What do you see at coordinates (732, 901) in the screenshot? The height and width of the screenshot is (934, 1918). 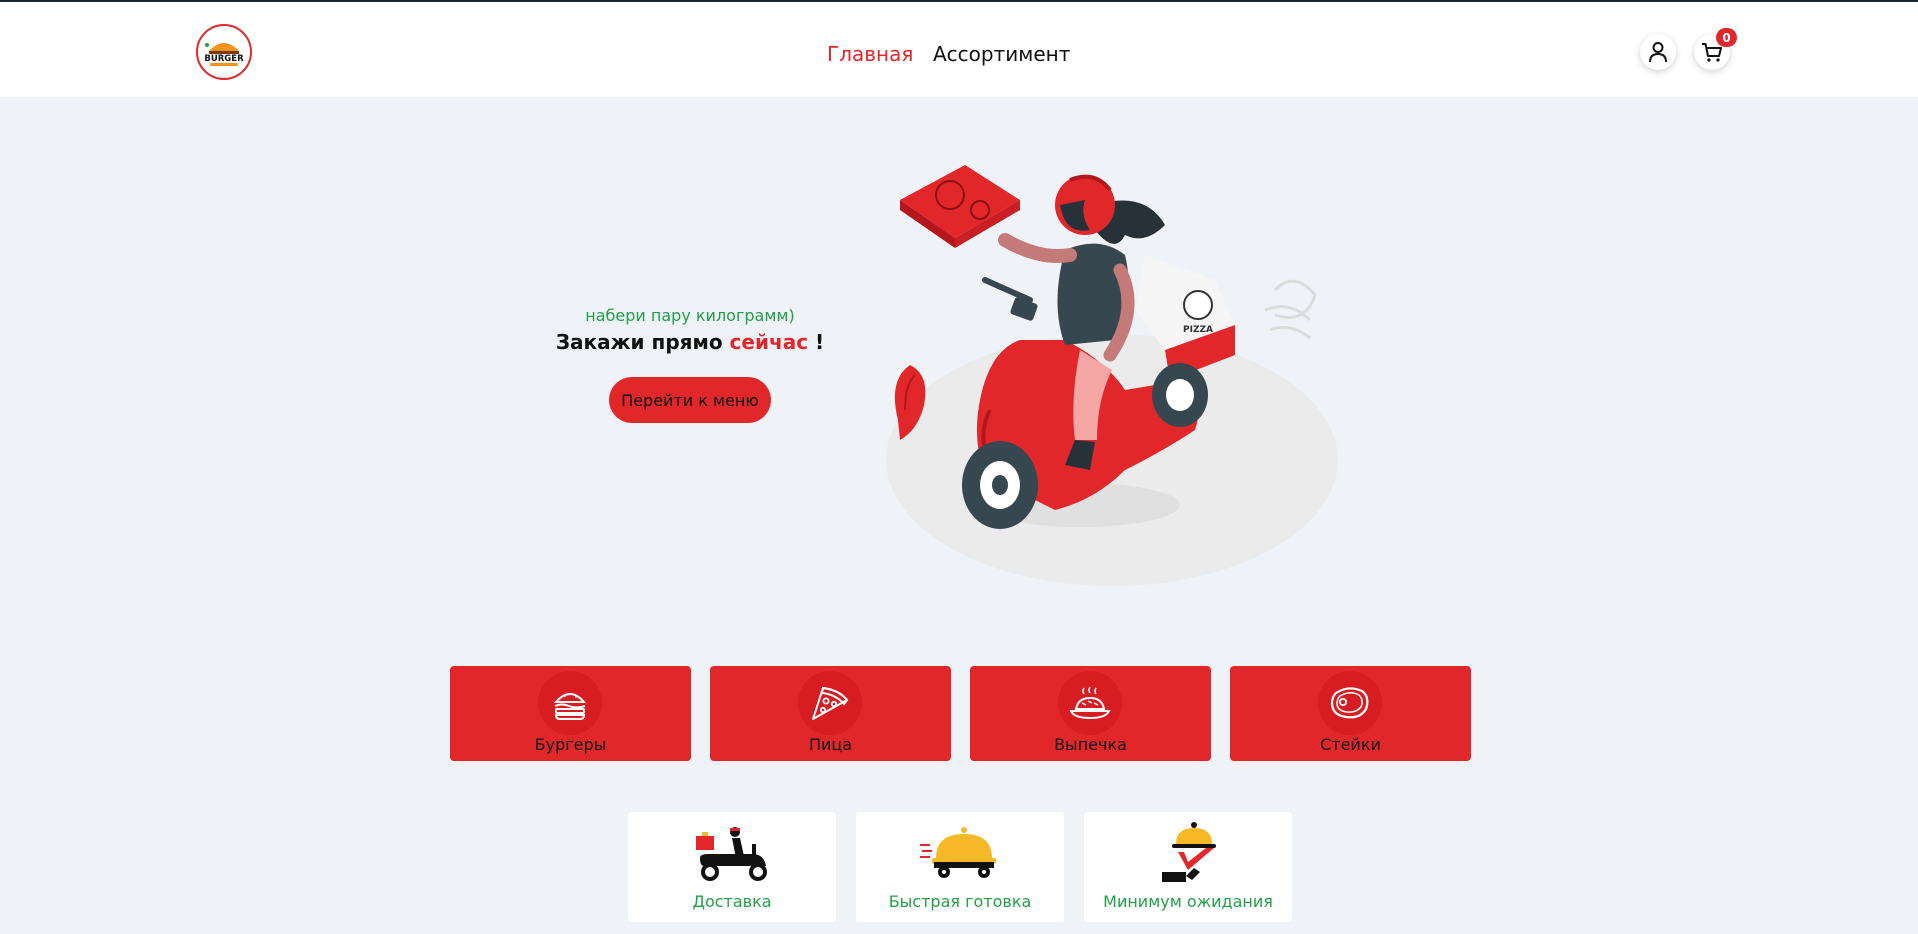 I see `feature-label: Доставка` at bounding box center [732, 901].